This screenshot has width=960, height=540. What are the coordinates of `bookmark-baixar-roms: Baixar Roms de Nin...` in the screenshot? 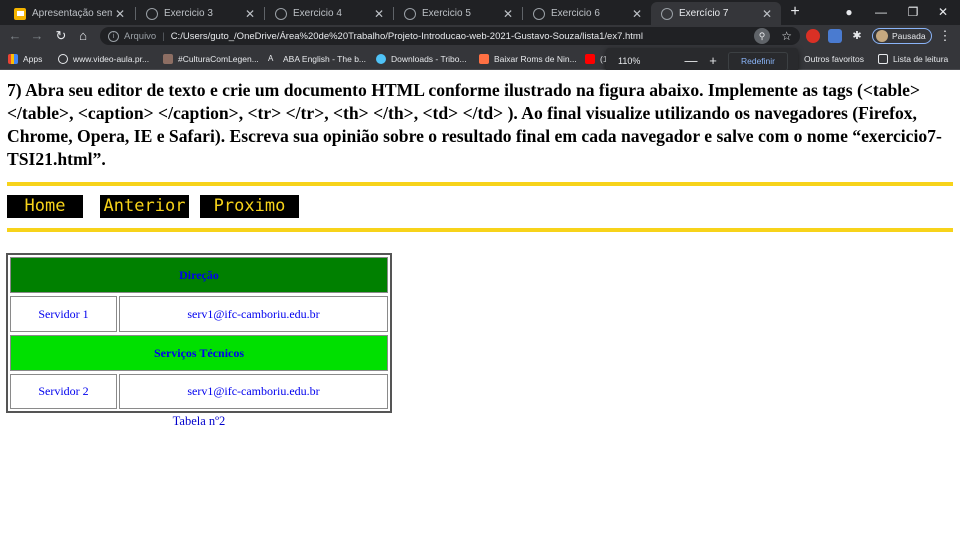 It's located at (528, 58).